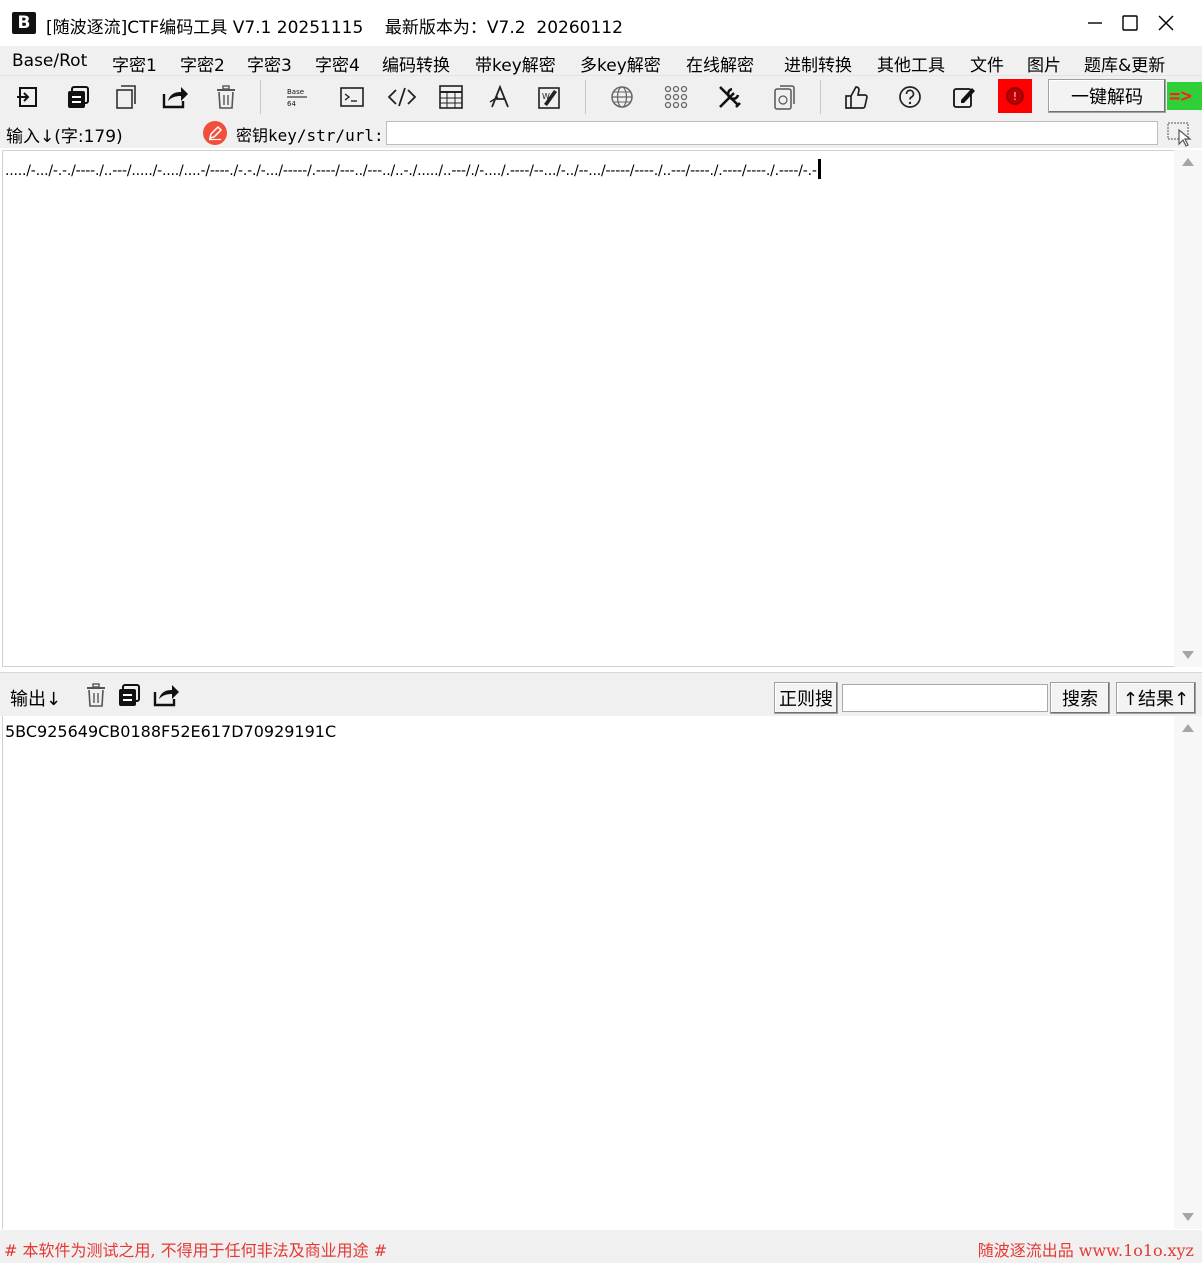  What do you see at coordinates (416, 63) in the screenshot?
I see `menu-encoding-convert: 编码转换` at bounding box center [416, 63].